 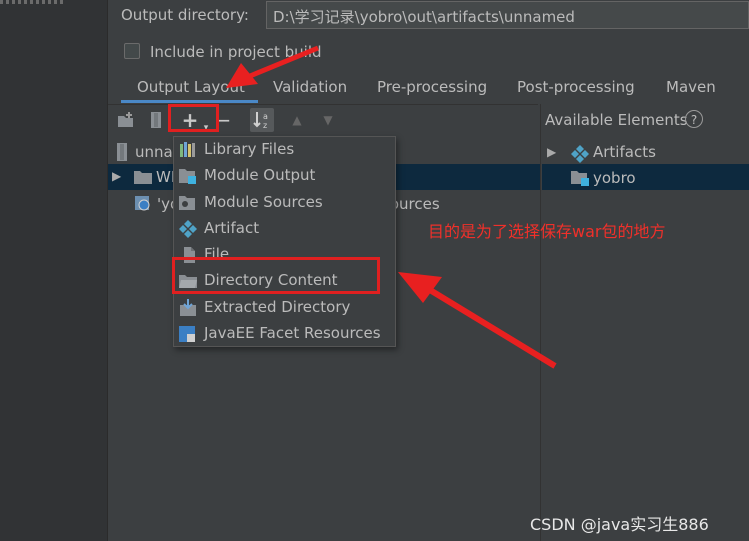 I want to click on arrow-to-menu-item-head, so click(x=420, y=287).